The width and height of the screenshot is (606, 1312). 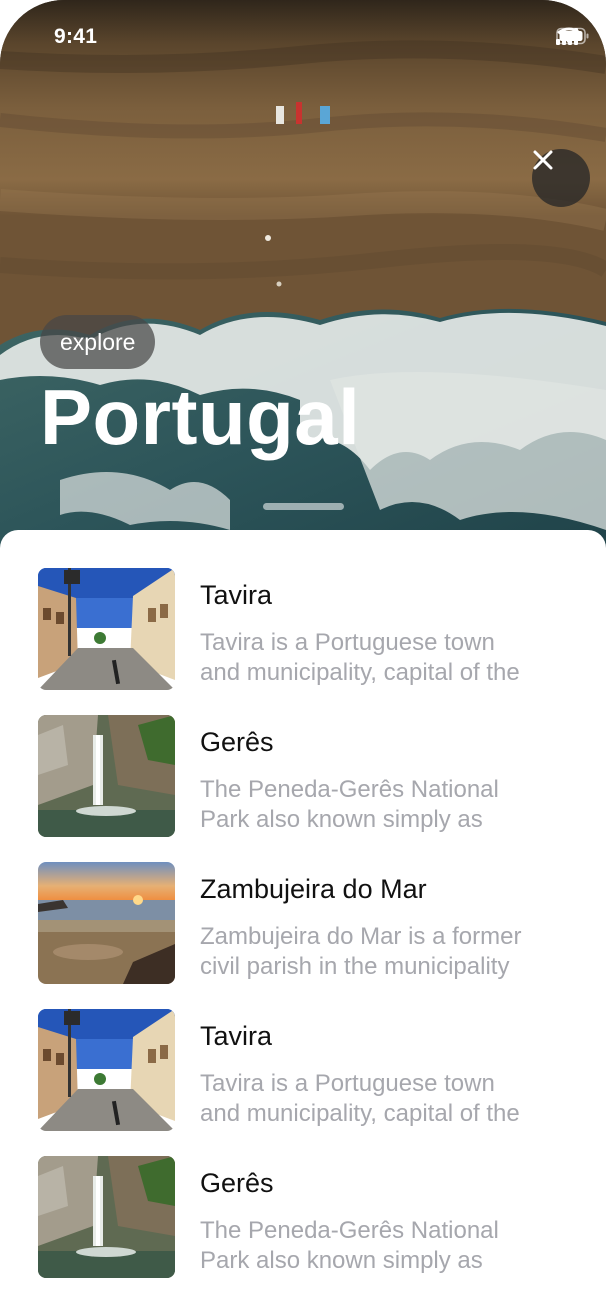 I want to click on battery-icon, so click(x=572, y=36).